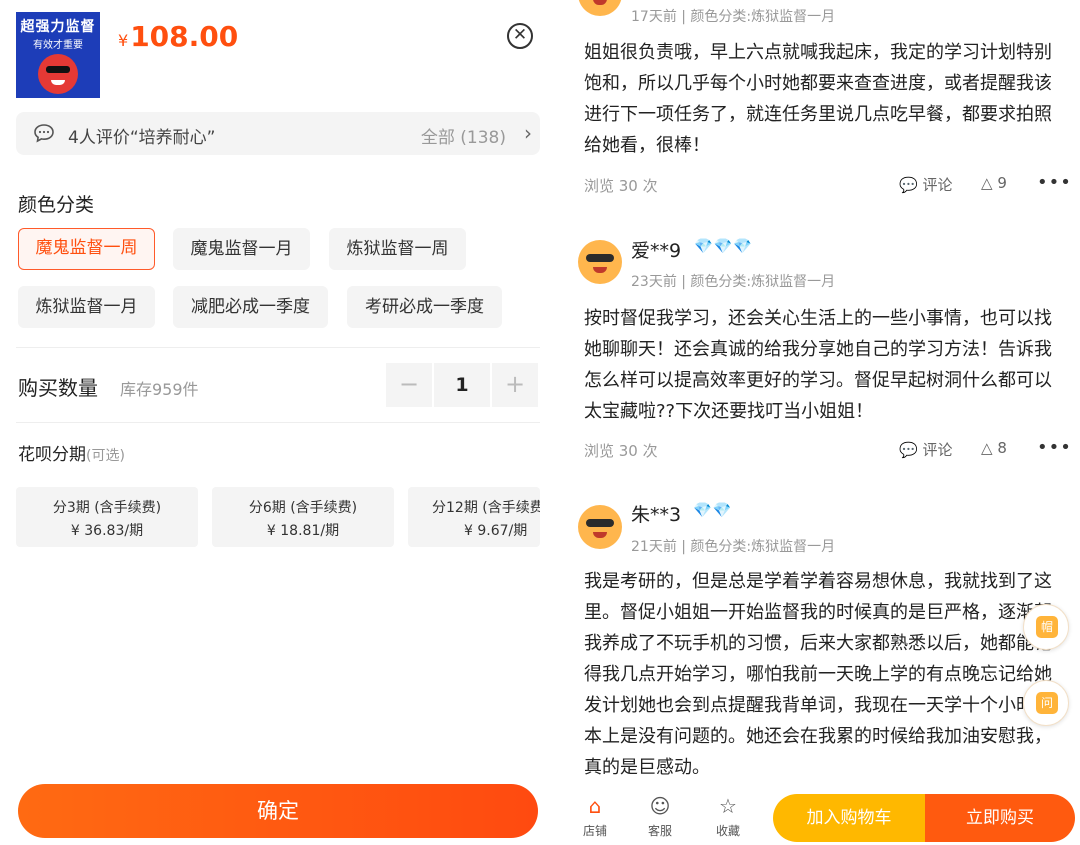 The image size is (1080, 845). Describe the element at coordinates (733, 547) in the screenshot. I see `review-meta: 21天前 | 颜色分类:炼狱监督一月` at that location.